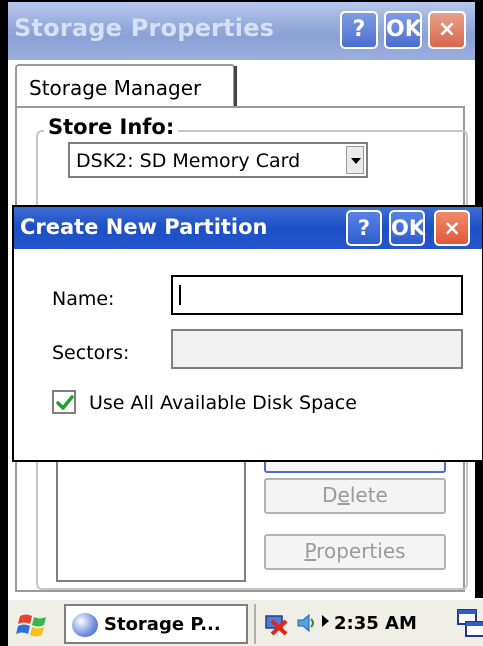 The width and height of the screenshot is (483, 646). Describe the element at coordinates (91, 353) in the screenshot. I see `sectors-label: Sectors:` at that location.